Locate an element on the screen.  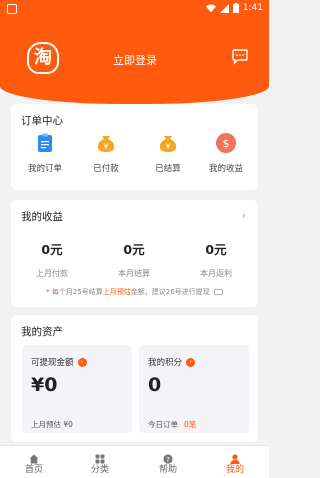
tab-help: ? 帮助 is located at coordinates (168, 462).